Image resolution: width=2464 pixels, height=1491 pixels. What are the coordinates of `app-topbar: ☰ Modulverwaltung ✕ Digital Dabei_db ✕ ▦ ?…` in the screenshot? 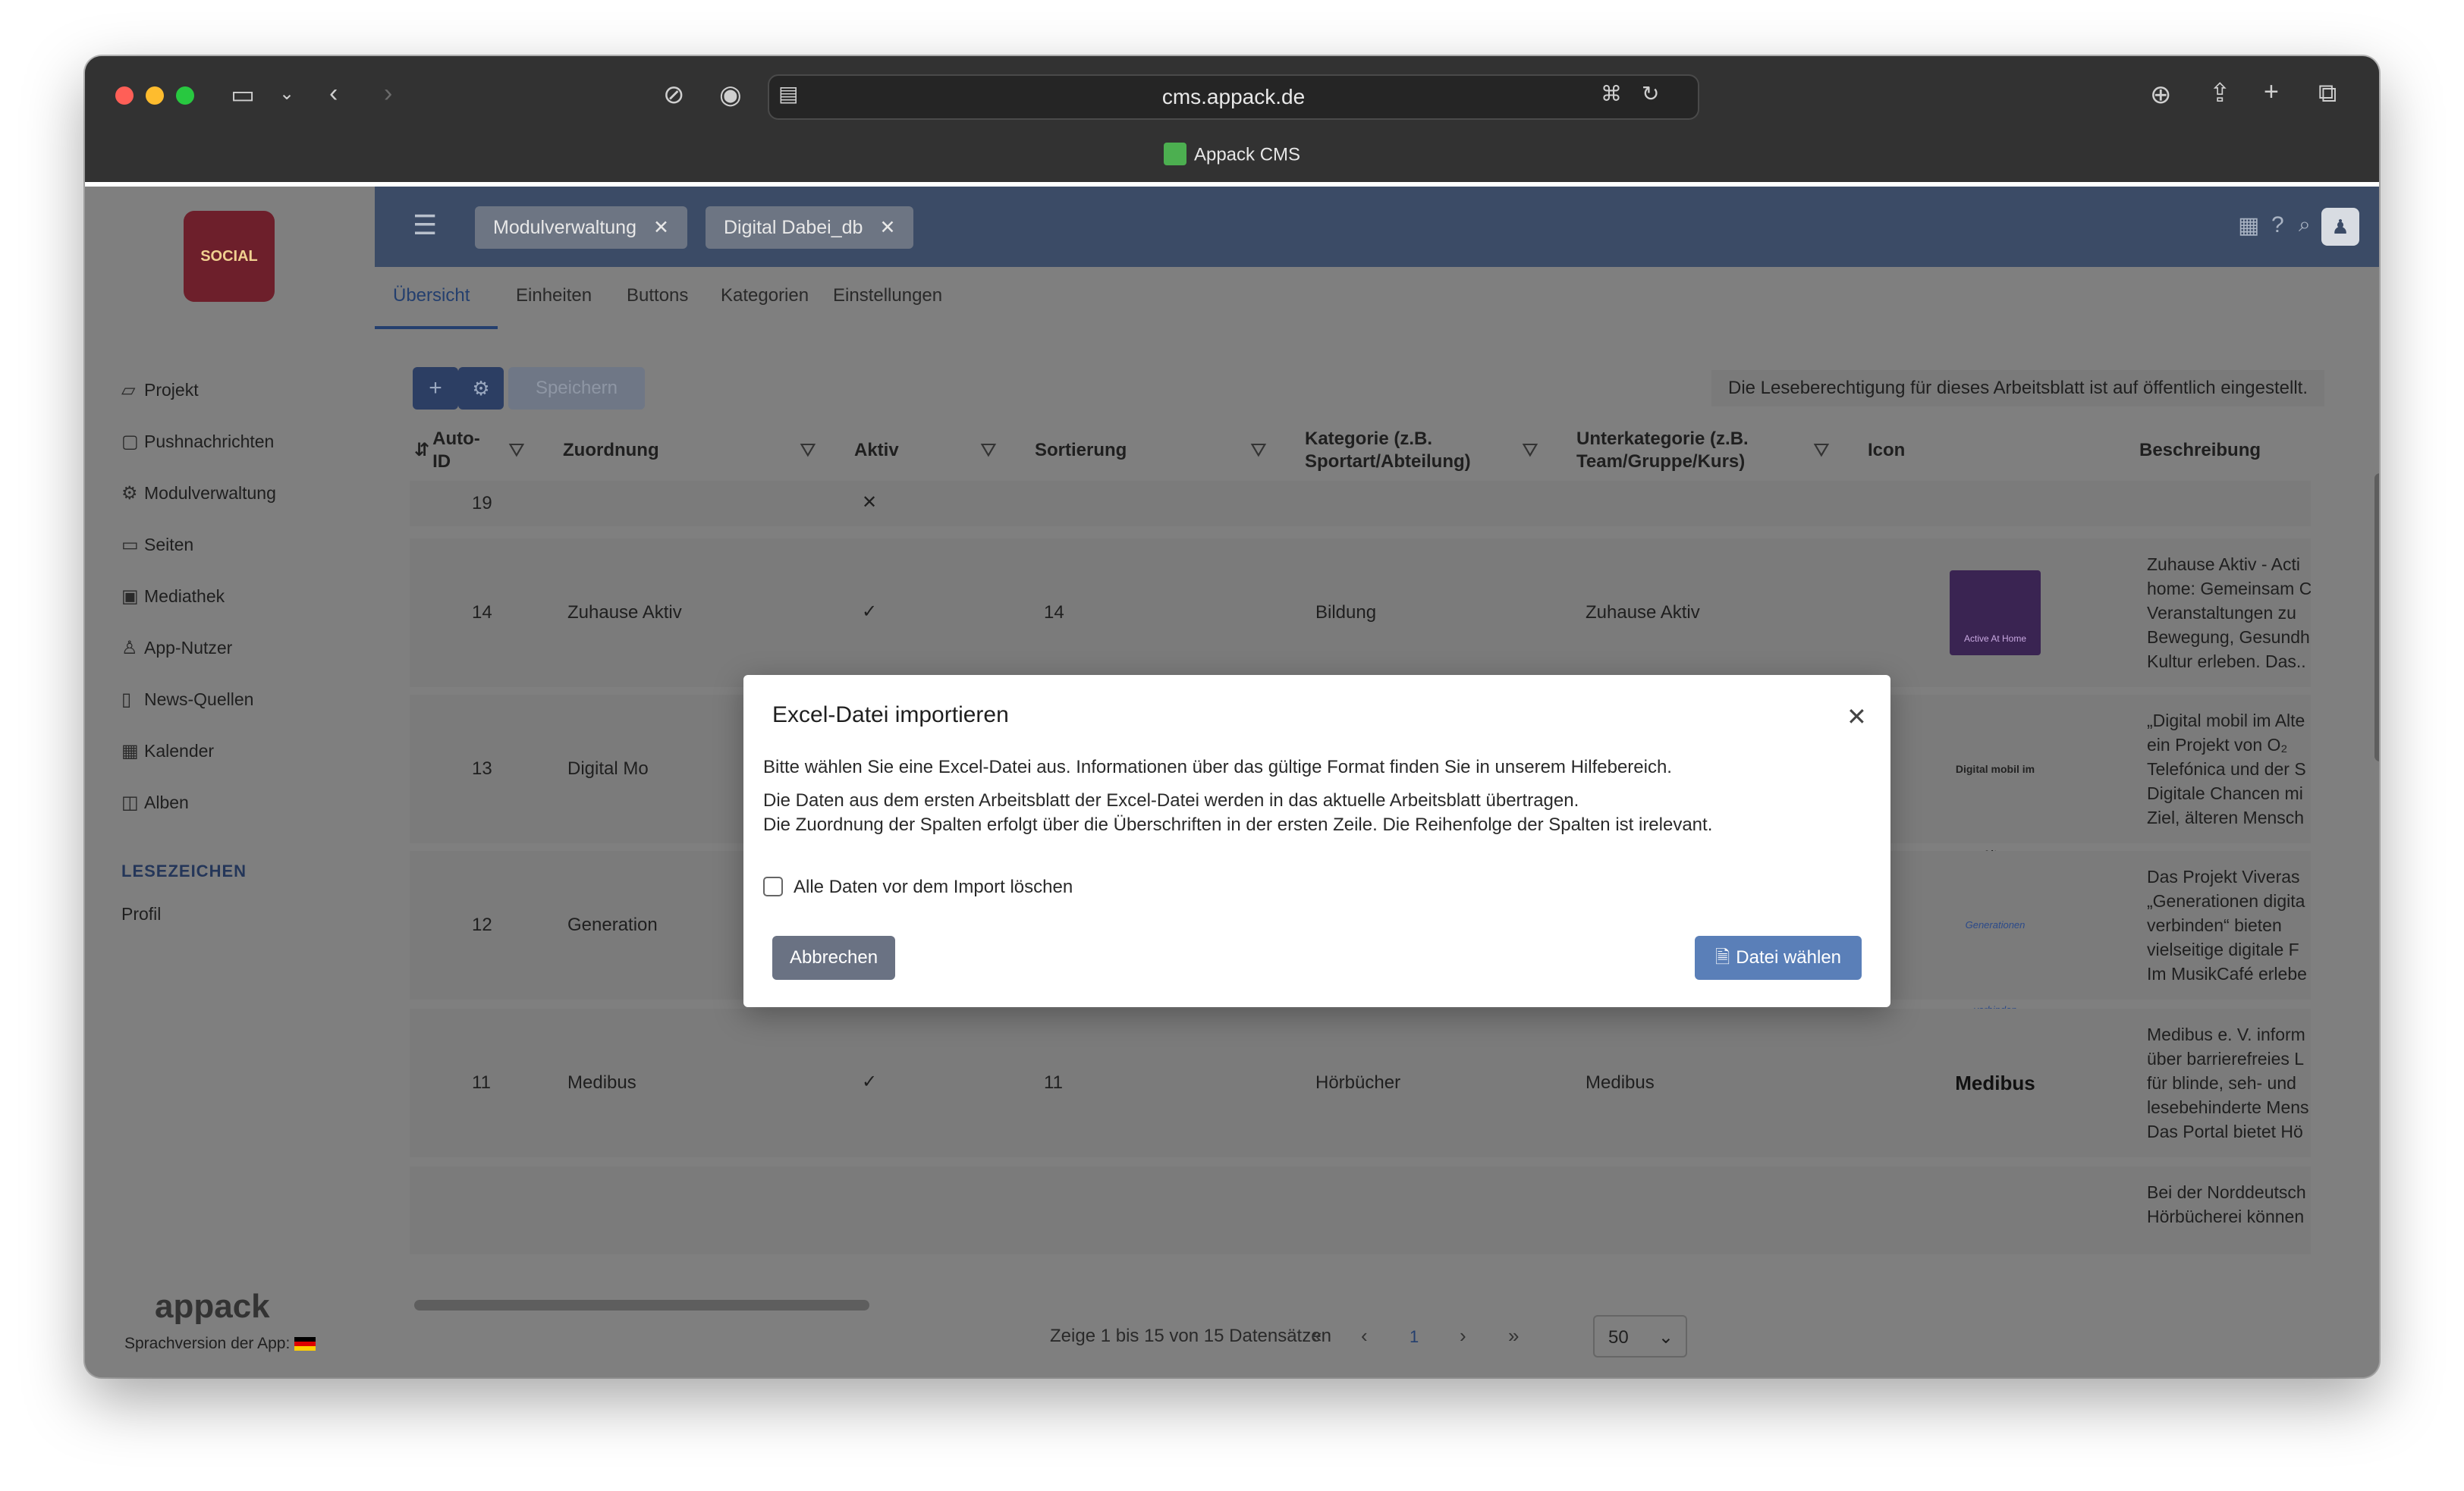 It's located at (1377, 227).